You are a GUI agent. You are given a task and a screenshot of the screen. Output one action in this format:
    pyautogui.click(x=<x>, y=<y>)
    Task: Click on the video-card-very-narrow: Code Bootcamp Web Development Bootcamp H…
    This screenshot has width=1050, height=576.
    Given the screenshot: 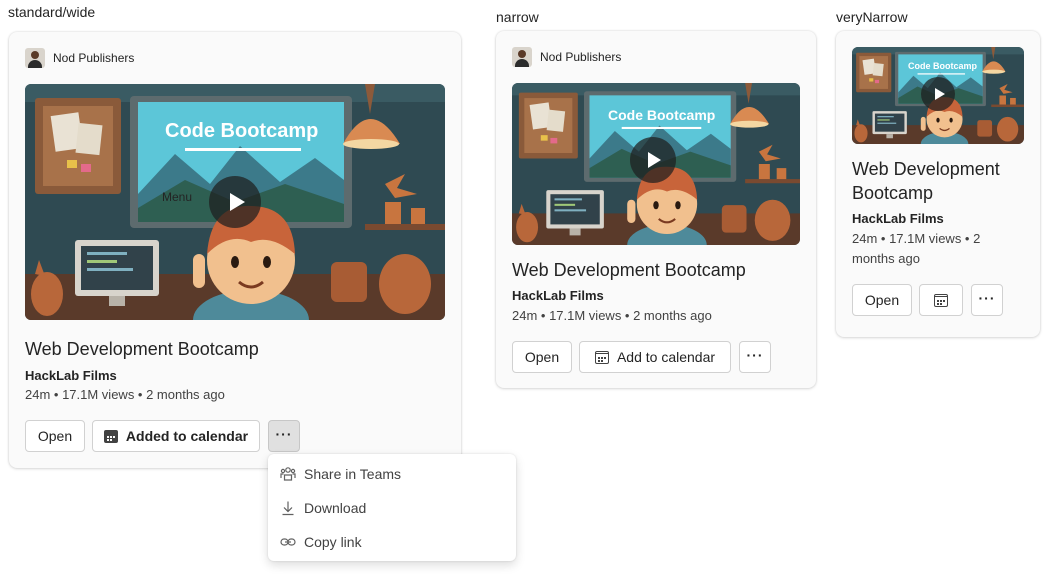 What is the action you would take?
    pyautogui.click(x=938, y=184)
    